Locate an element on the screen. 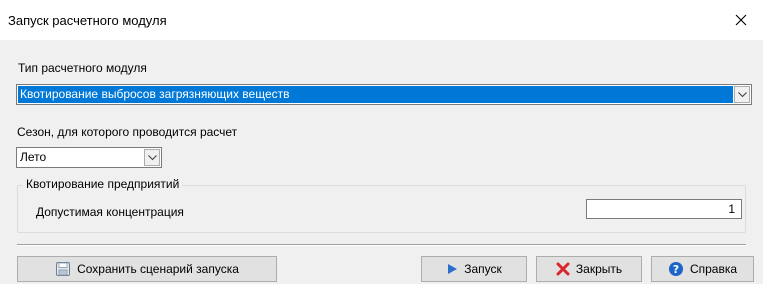 The width and height of the screenshot is (763, 284). window-titlebar: Запуск расчетного модуля is located at coordinates (381, 20).